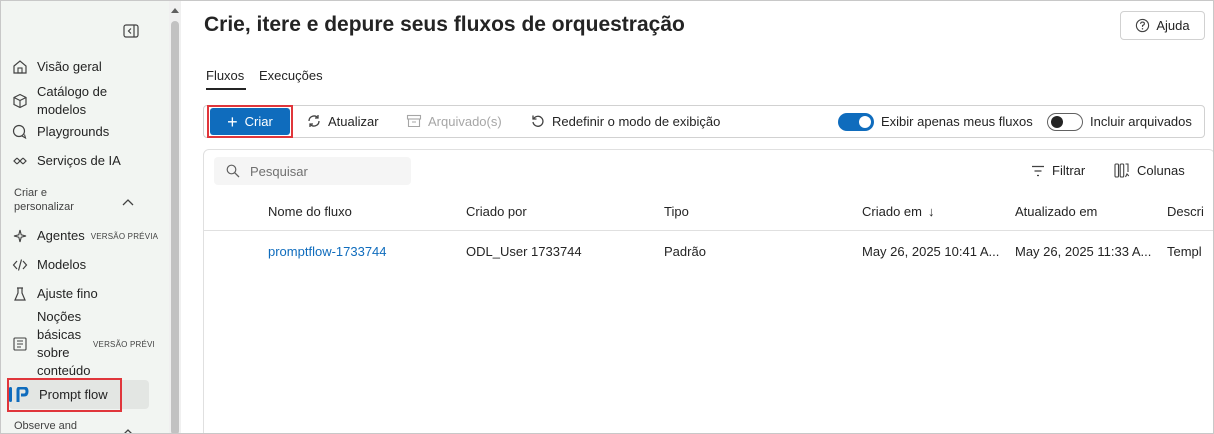 This screenshot has width=1214, height=434. Describe the element at coordinates (856, 122) in the screenshot. I see `only-mine-toggle` at that location.